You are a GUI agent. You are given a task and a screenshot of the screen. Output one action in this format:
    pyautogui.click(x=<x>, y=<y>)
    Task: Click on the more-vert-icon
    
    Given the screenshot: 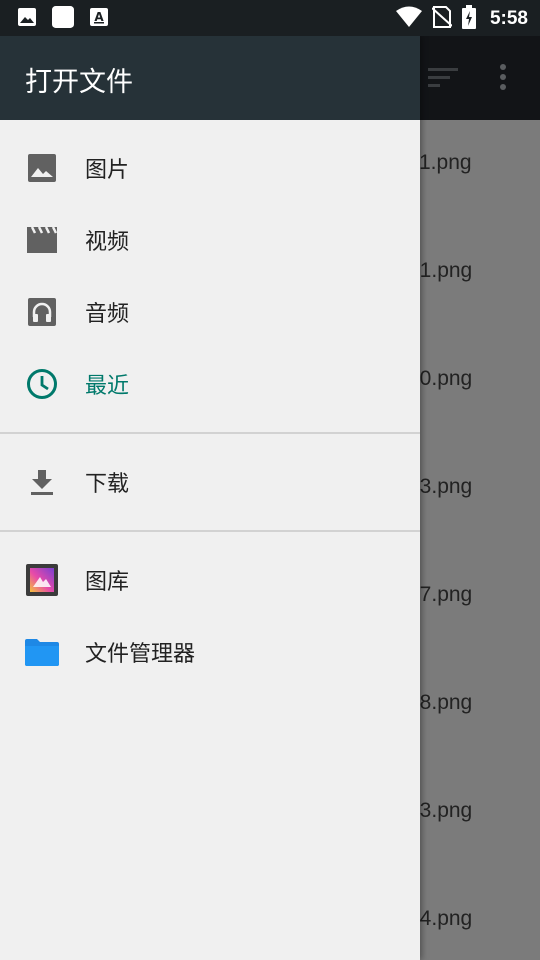 What is the action you would take?
    pyautogui.click(x=503, y=79)
    